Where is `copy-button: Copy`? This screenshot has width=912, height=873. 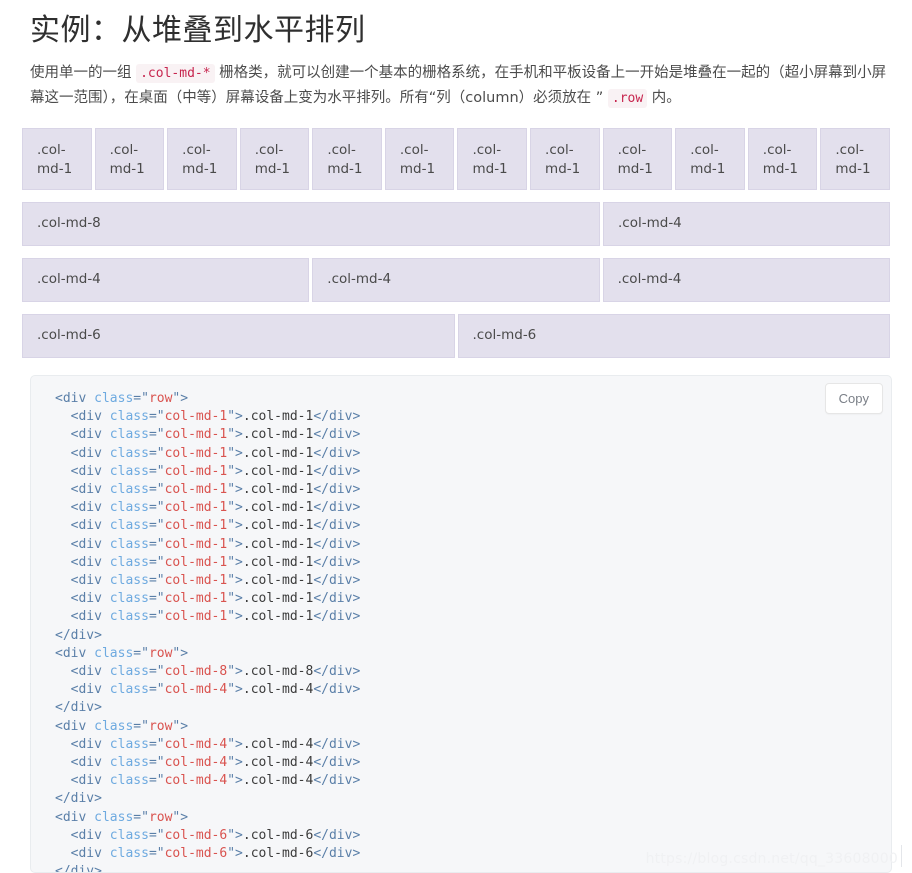 copy-button: Copy is located at coordinates (853, 398).